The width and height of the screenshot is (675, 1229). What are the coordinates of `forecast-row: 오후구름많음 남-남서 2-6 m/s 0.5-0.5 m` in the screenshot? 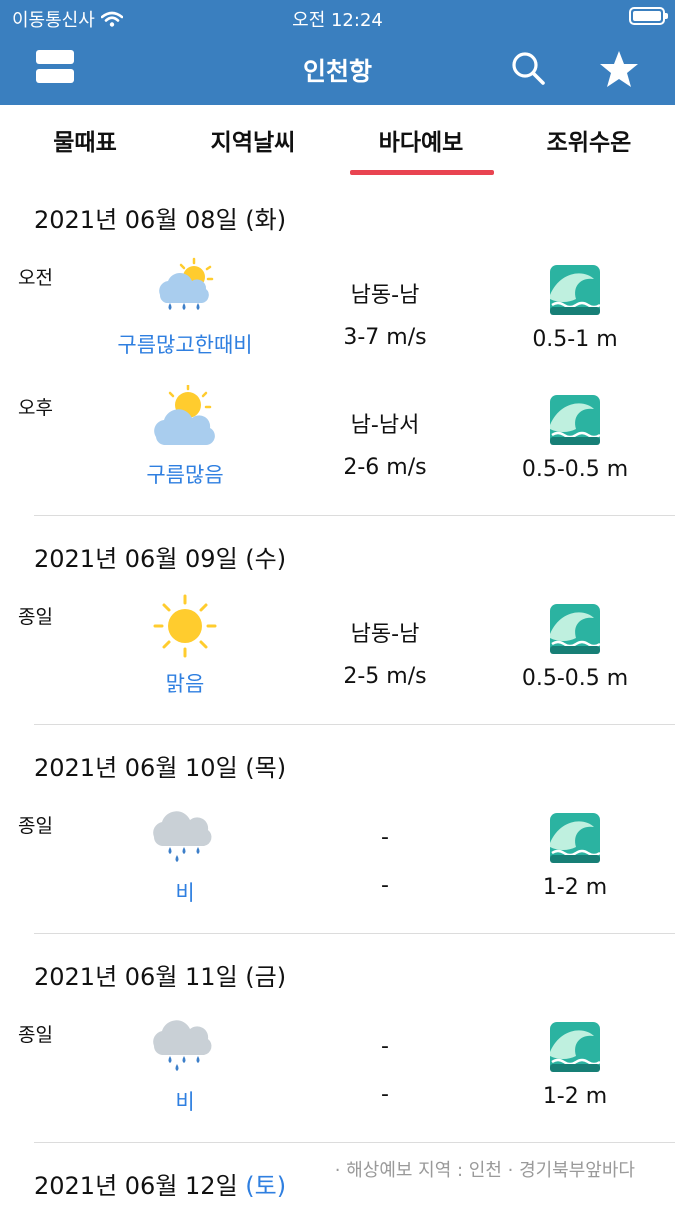 It's located at (337, 449).